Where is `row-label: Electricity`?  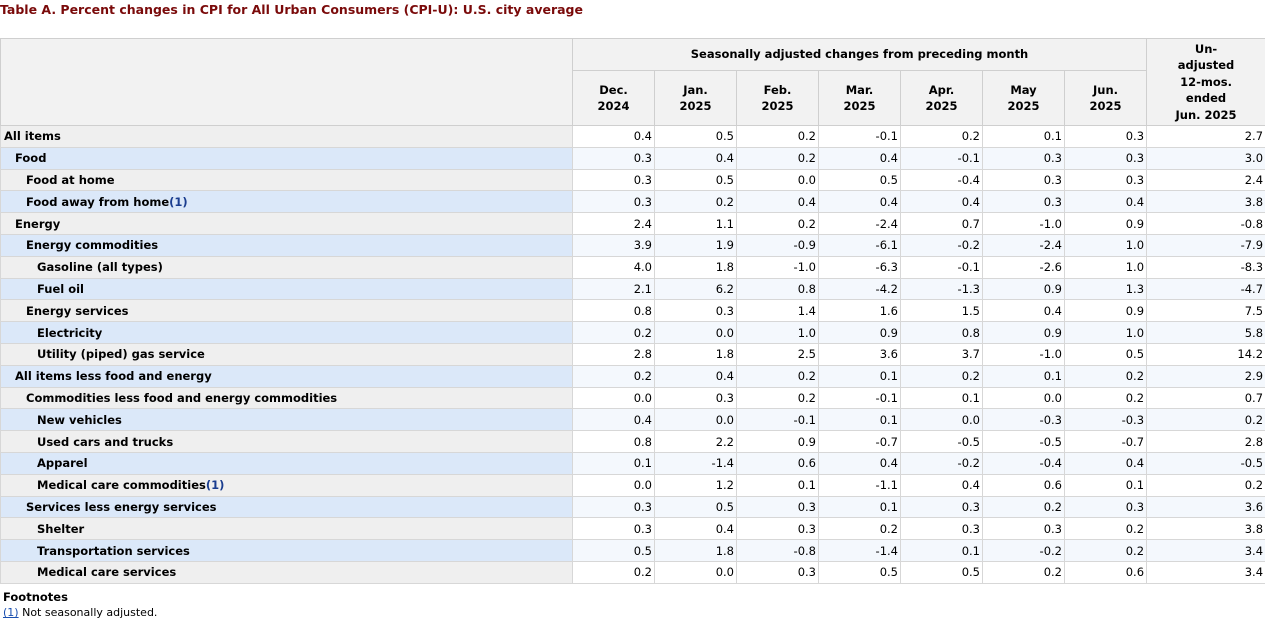 row-label: Electricity is located at coordinates (286, 332).